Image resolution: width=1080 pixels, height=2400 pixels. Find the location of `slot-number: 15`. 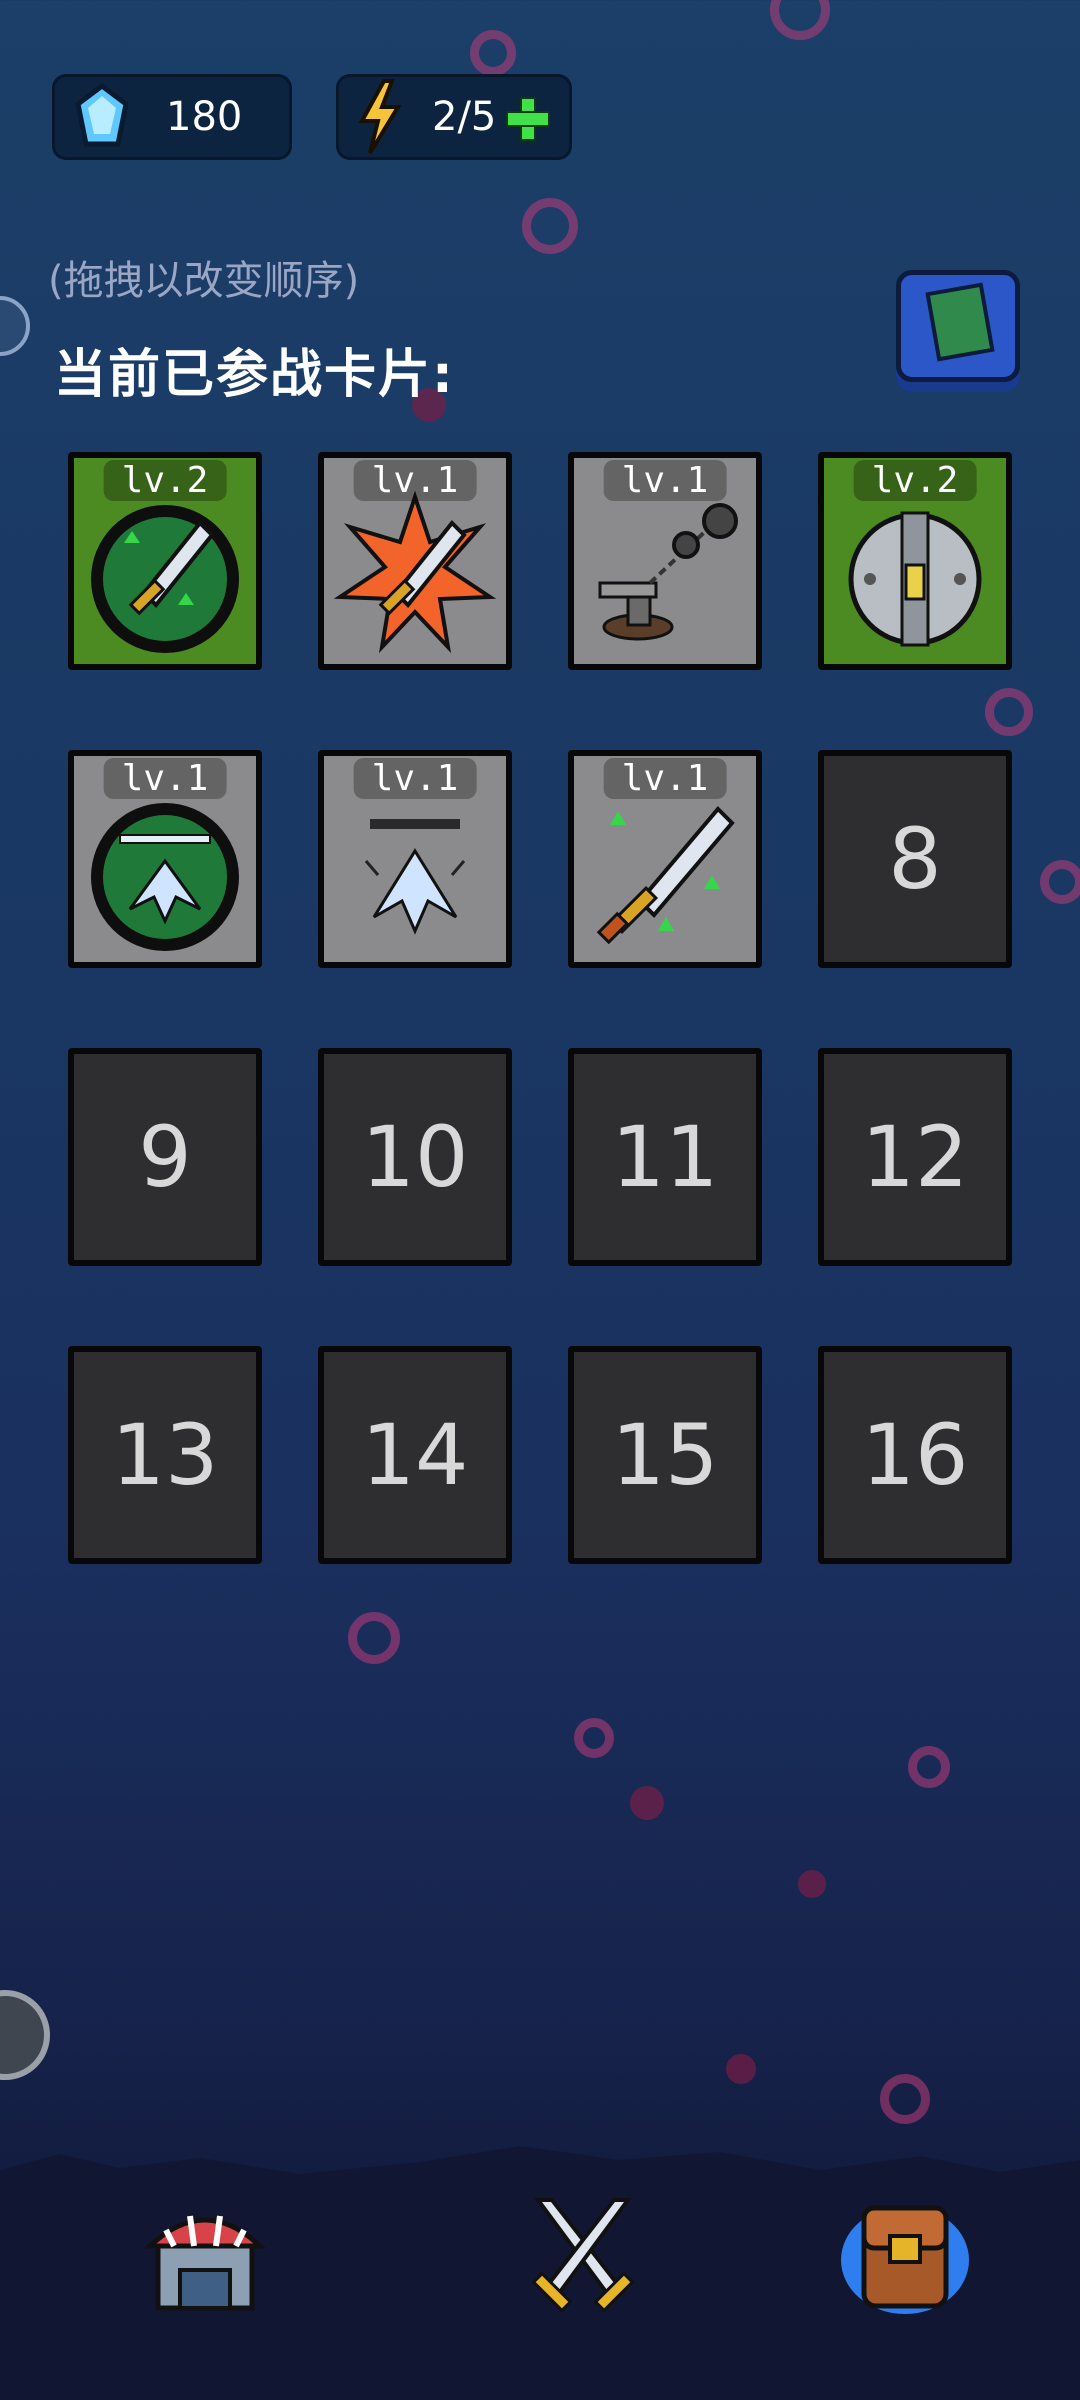

slot-number: 15 is located at coordinates (665, 1455).